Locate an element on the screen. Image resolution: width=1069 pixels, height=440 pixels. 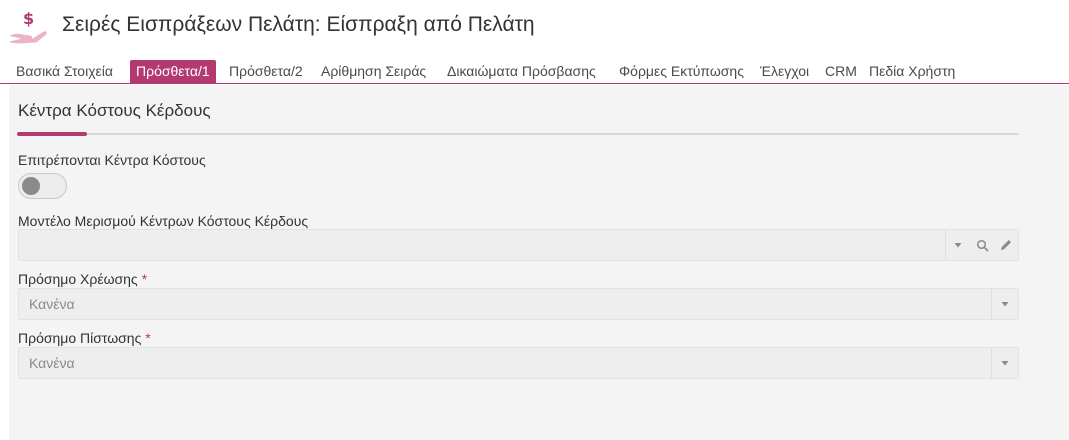
tab-additional-1: Πρόσθετα/1 is located at coordinates (173, 72).